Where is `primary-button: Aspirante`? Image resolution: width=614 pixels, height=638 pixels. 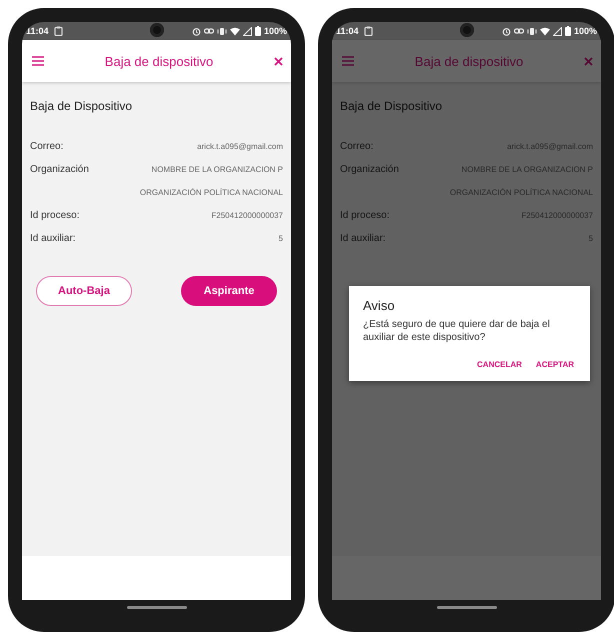
primary-button: Aspirante is located at coordinates (229, 291).